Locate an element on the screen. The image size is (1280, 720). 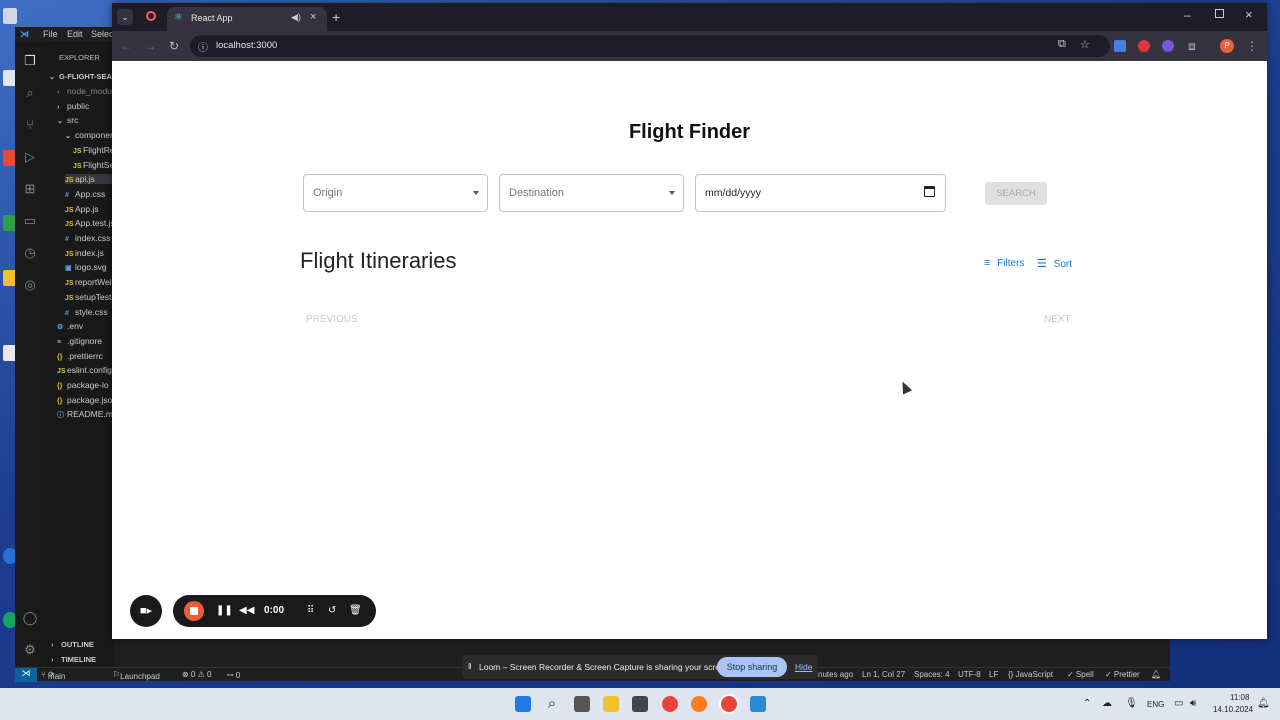
status-language: {} JavaScript is located at coordinates (1030, 674).